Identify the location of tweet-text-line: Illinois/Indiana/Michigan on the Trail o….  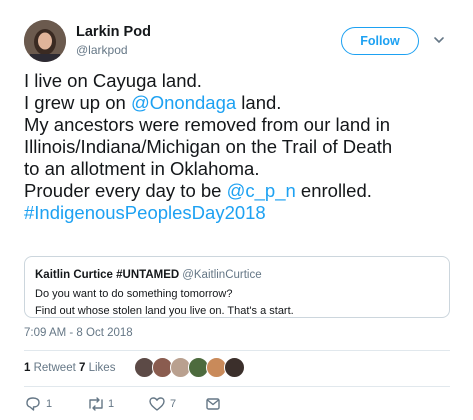
(239, 147).